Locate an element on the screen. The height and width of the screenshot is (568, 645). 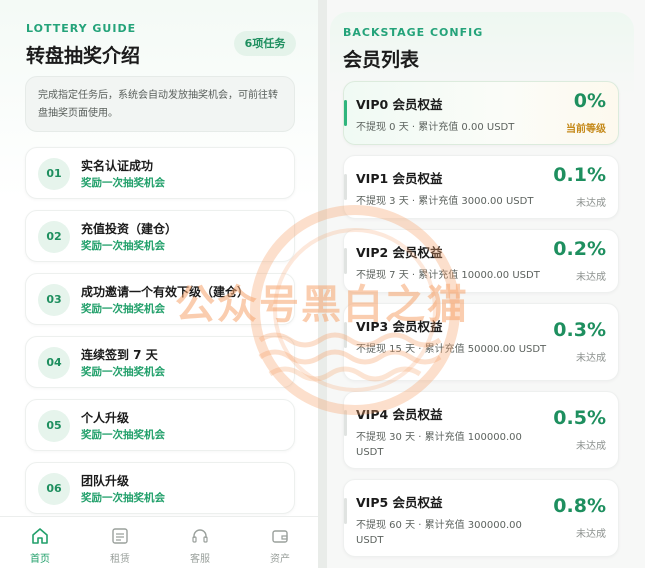
vip-title: VIP0 会员权益 is located at coordinates (399, 104).